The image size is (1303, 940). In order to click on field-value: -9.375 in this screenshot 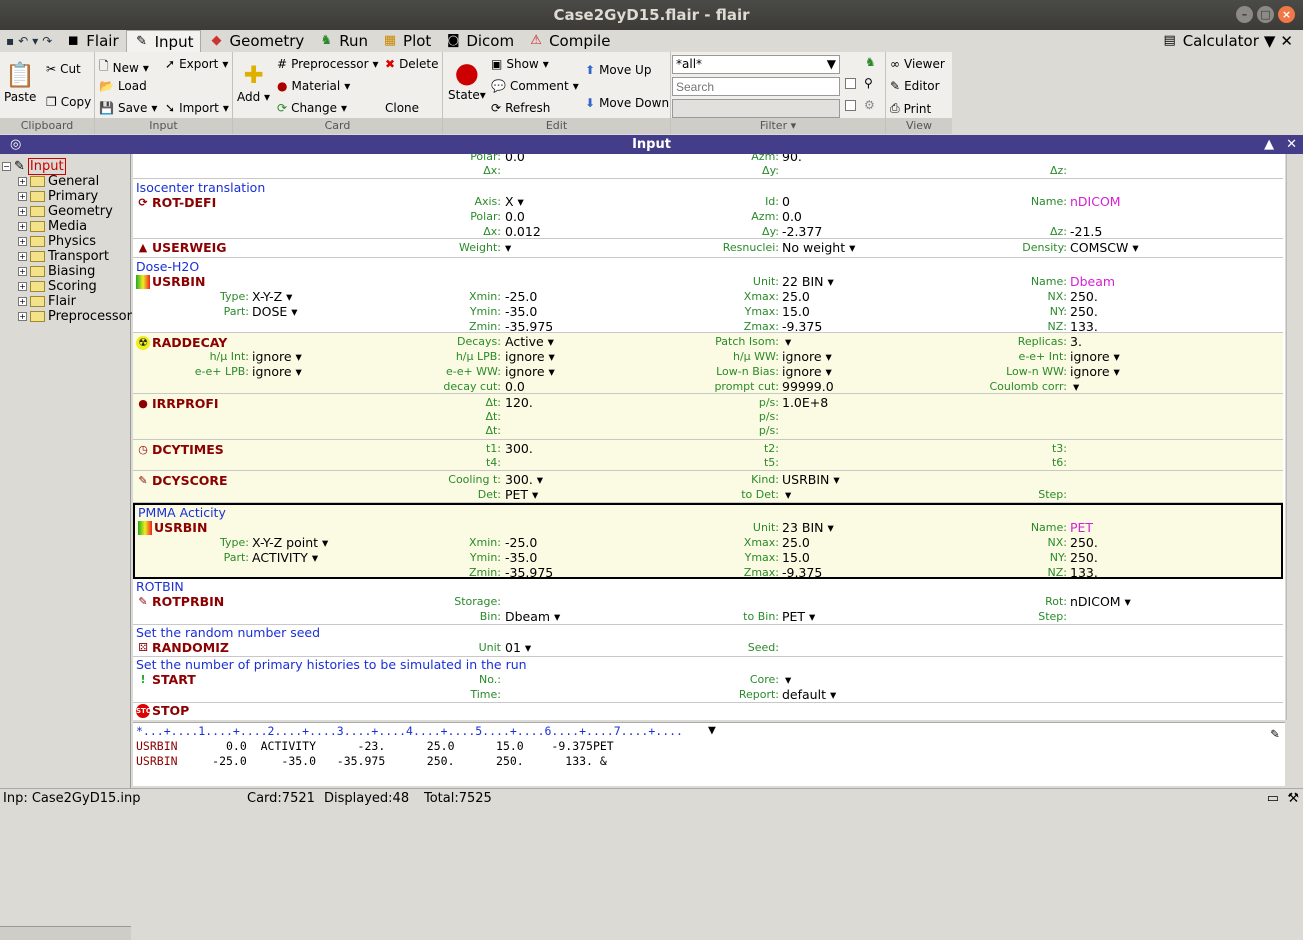, I will do `click(802, 326)`.